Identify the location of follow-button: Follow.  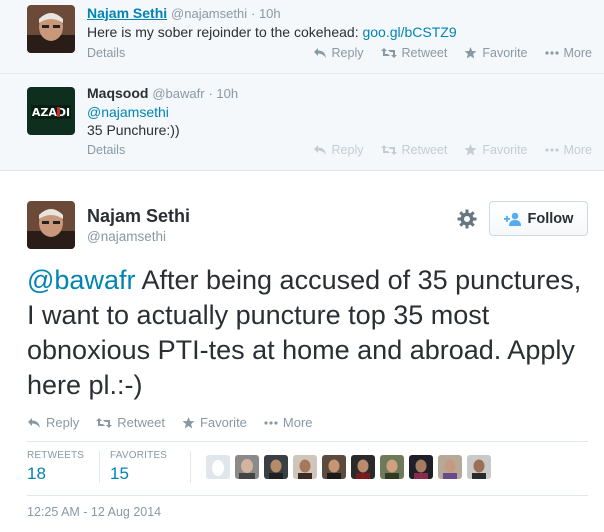
(538, 218).